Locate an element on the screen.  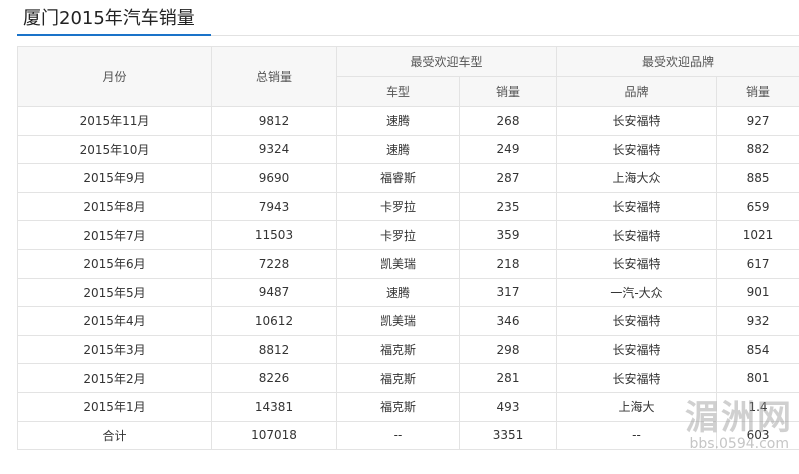
cell-total: 7943 is located at coordinates (274, 206).